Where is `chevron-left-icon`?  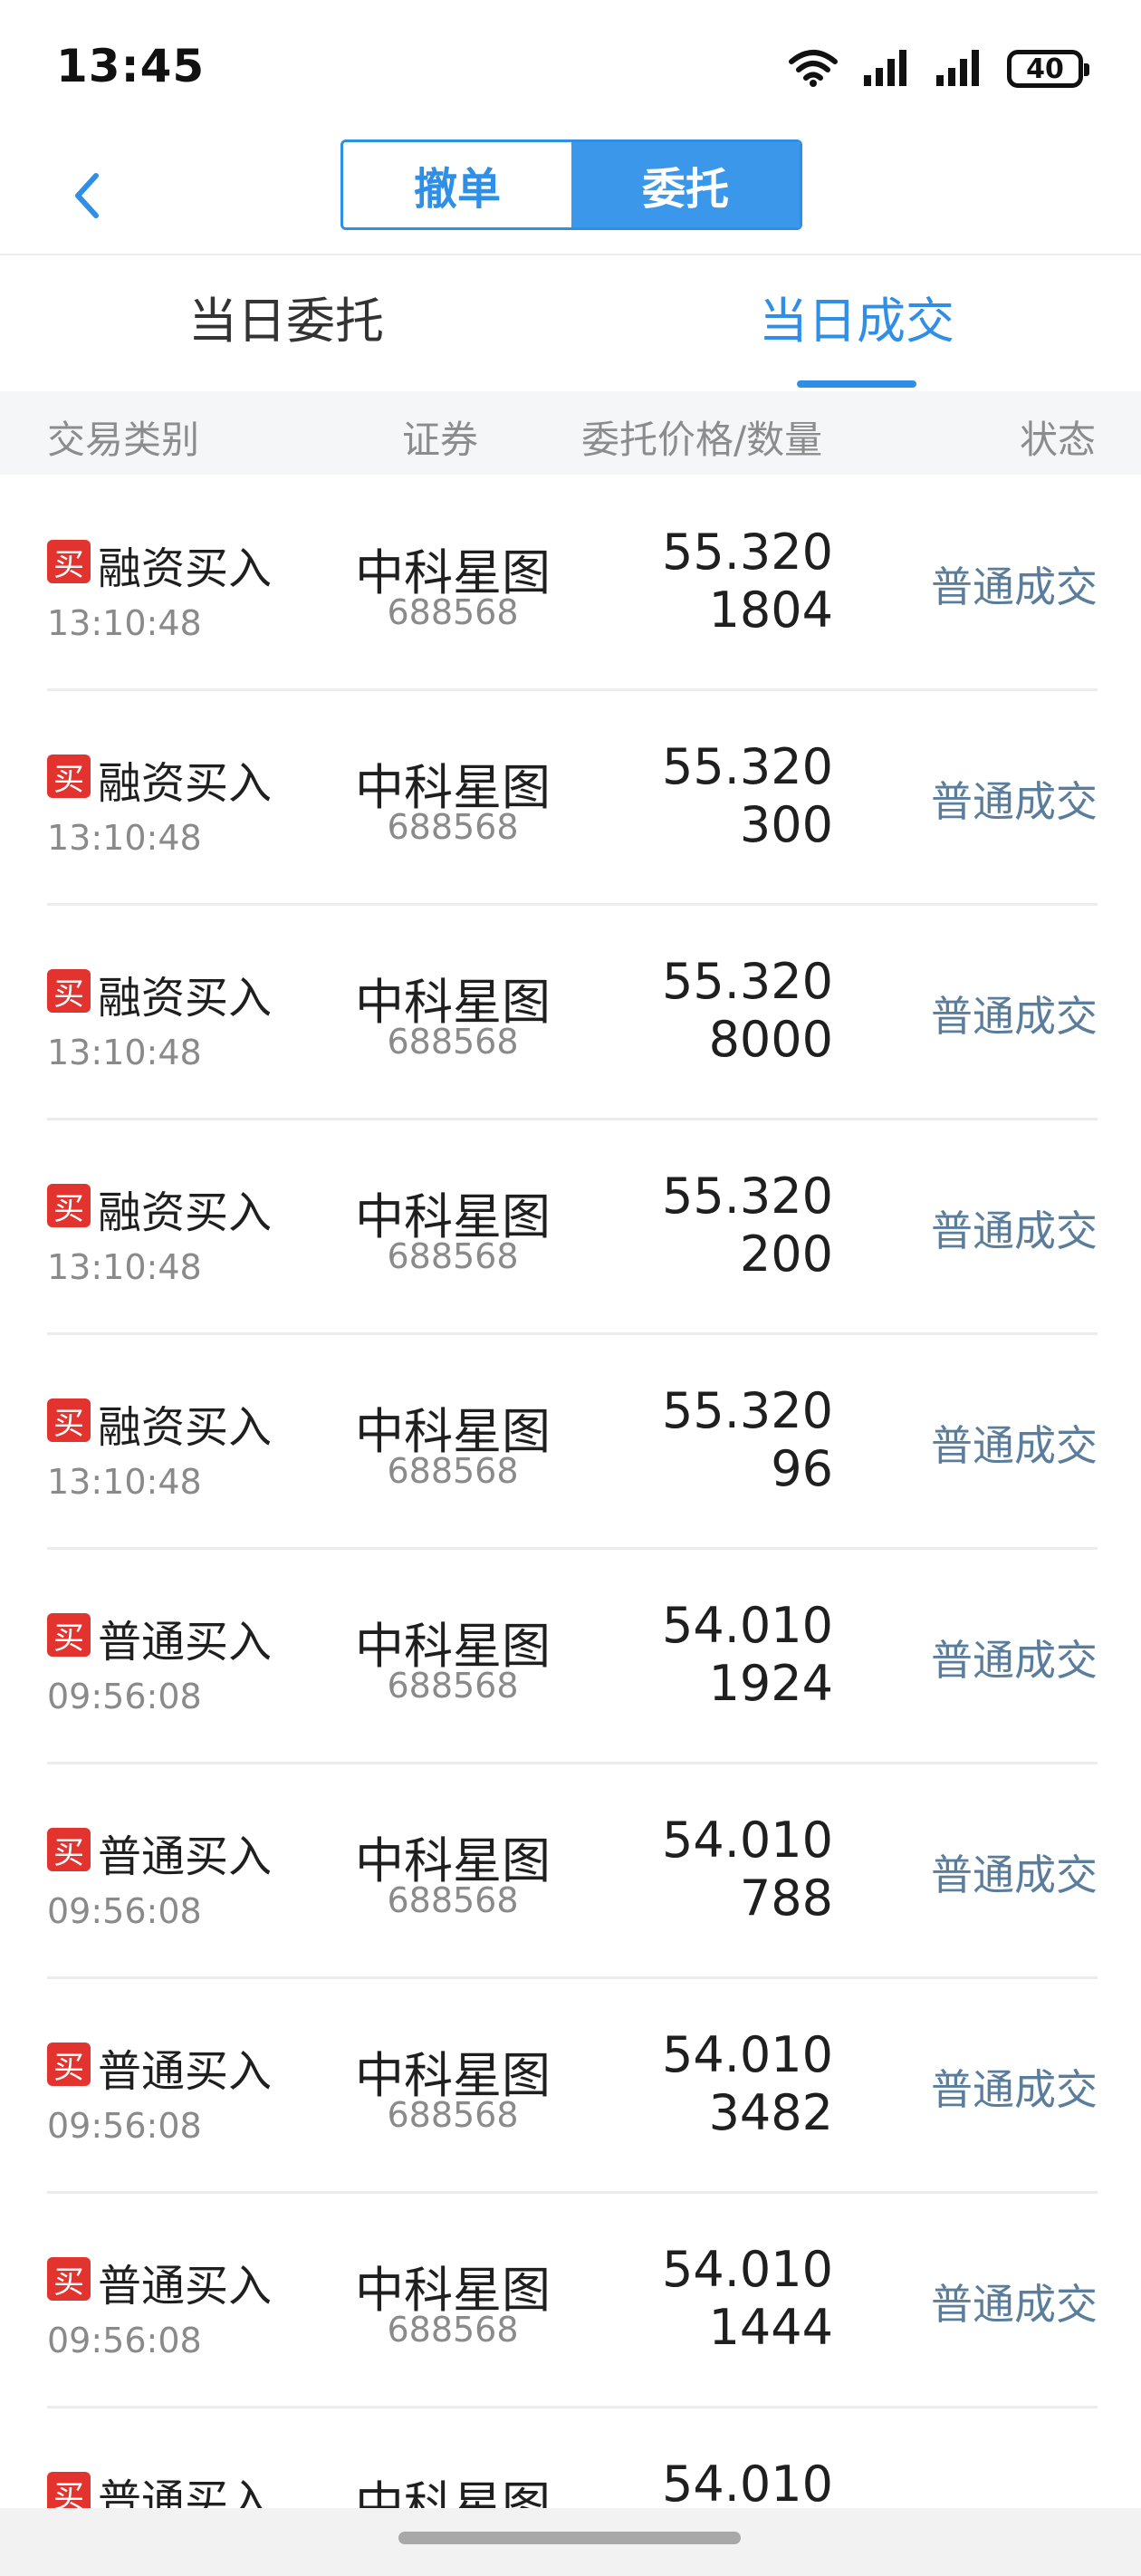
chevron-left-icon is located at coordinates (87, 195).